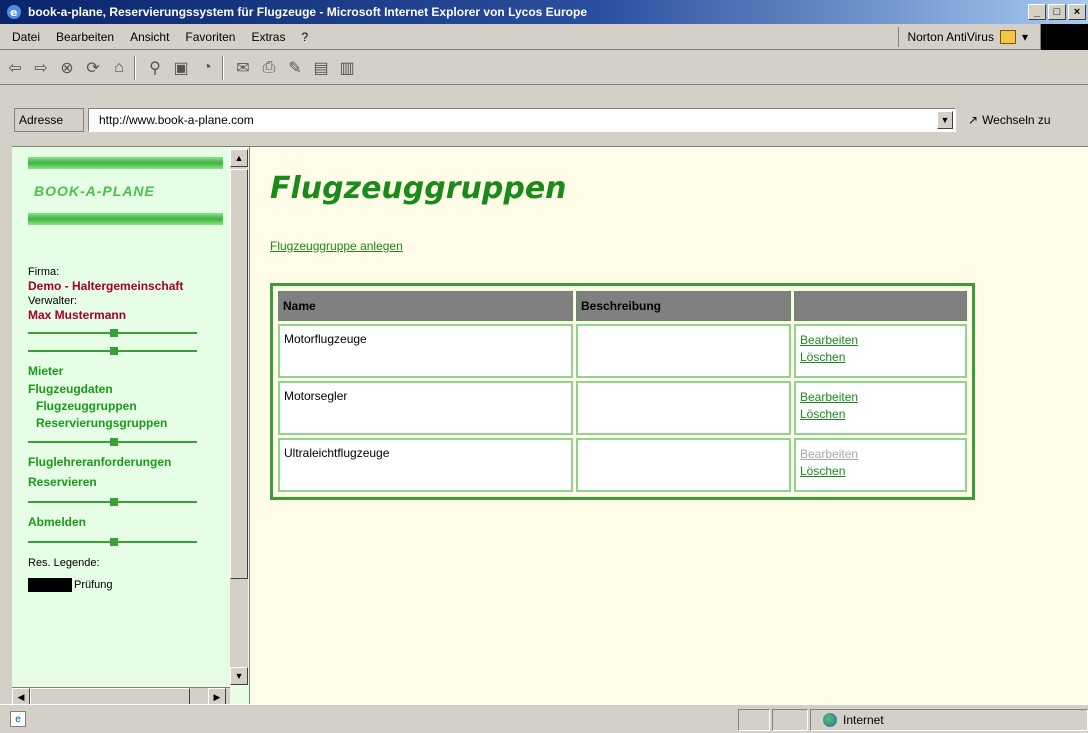  I want to click on home-icon: ⌂, so click(119, 68).